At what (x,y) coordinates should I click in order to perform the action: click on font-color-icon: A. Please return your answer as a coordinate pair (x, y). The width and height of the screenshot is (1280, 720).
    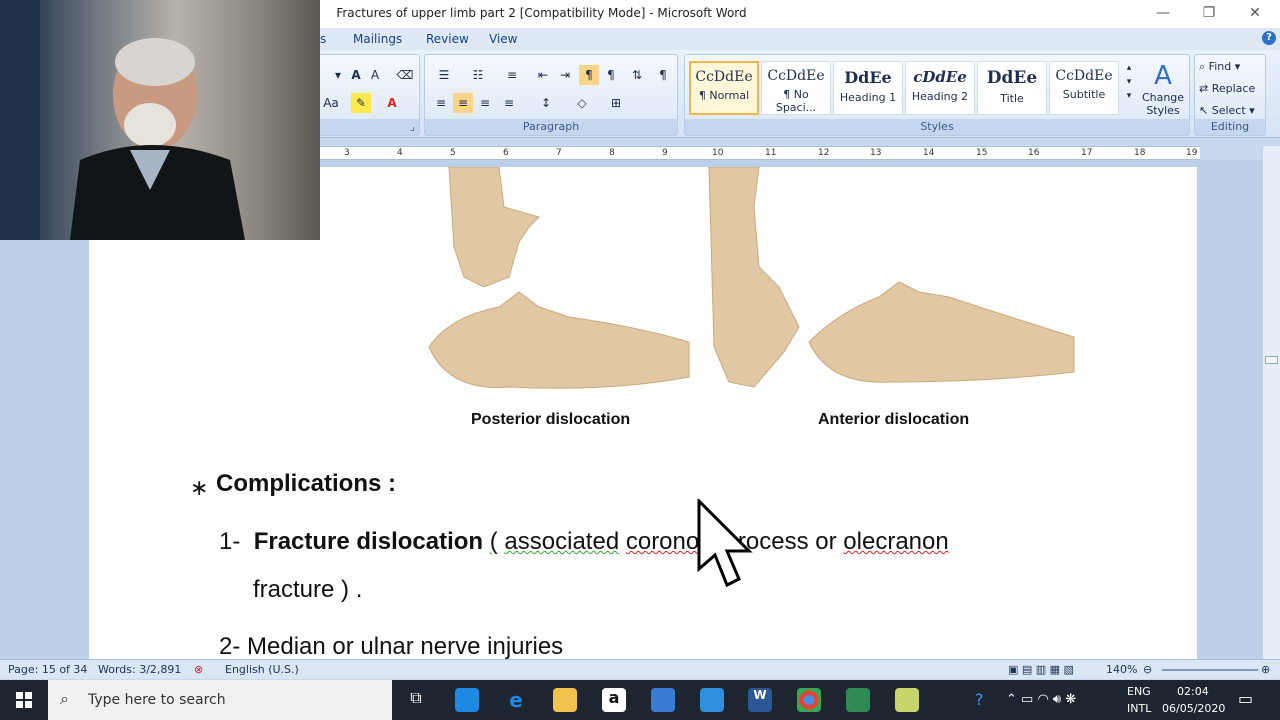
    Looking at the image, I should click on (392, 103).